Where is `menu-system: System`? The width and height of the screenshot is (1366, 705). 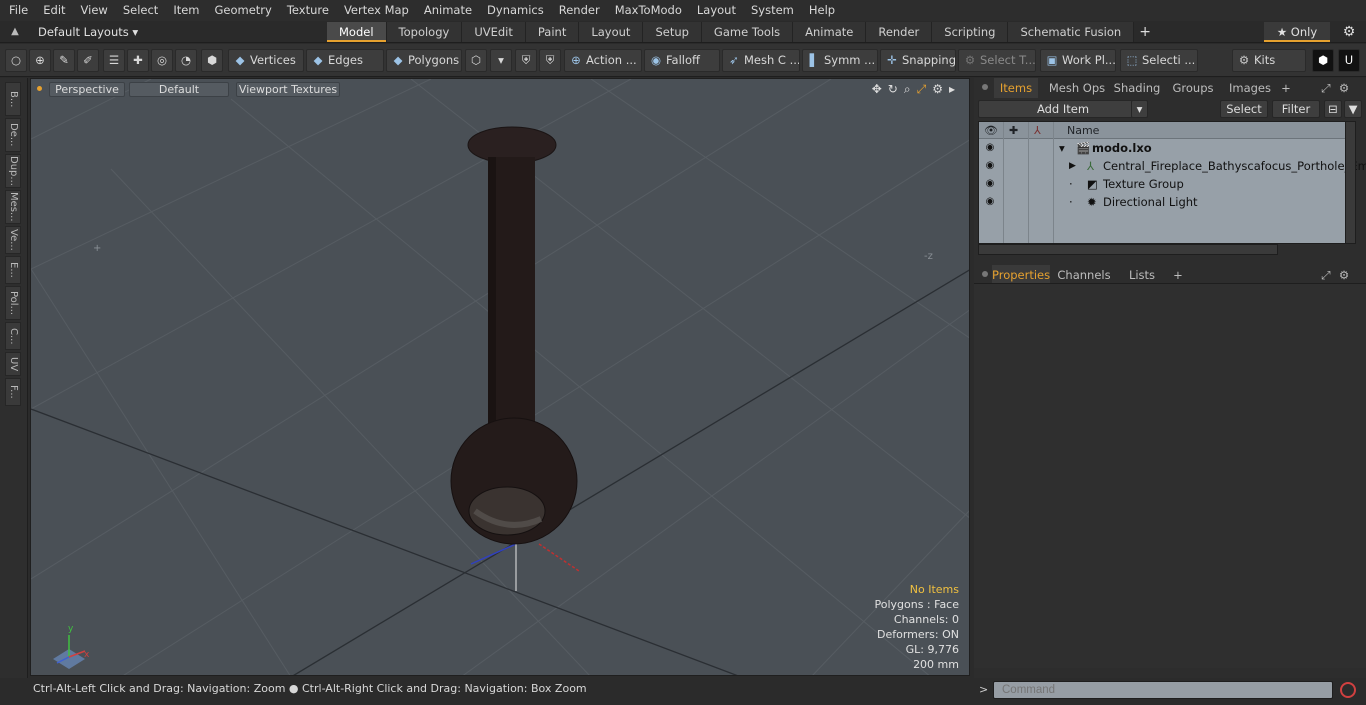
menu-system: System is located at coordinates (772, 10).